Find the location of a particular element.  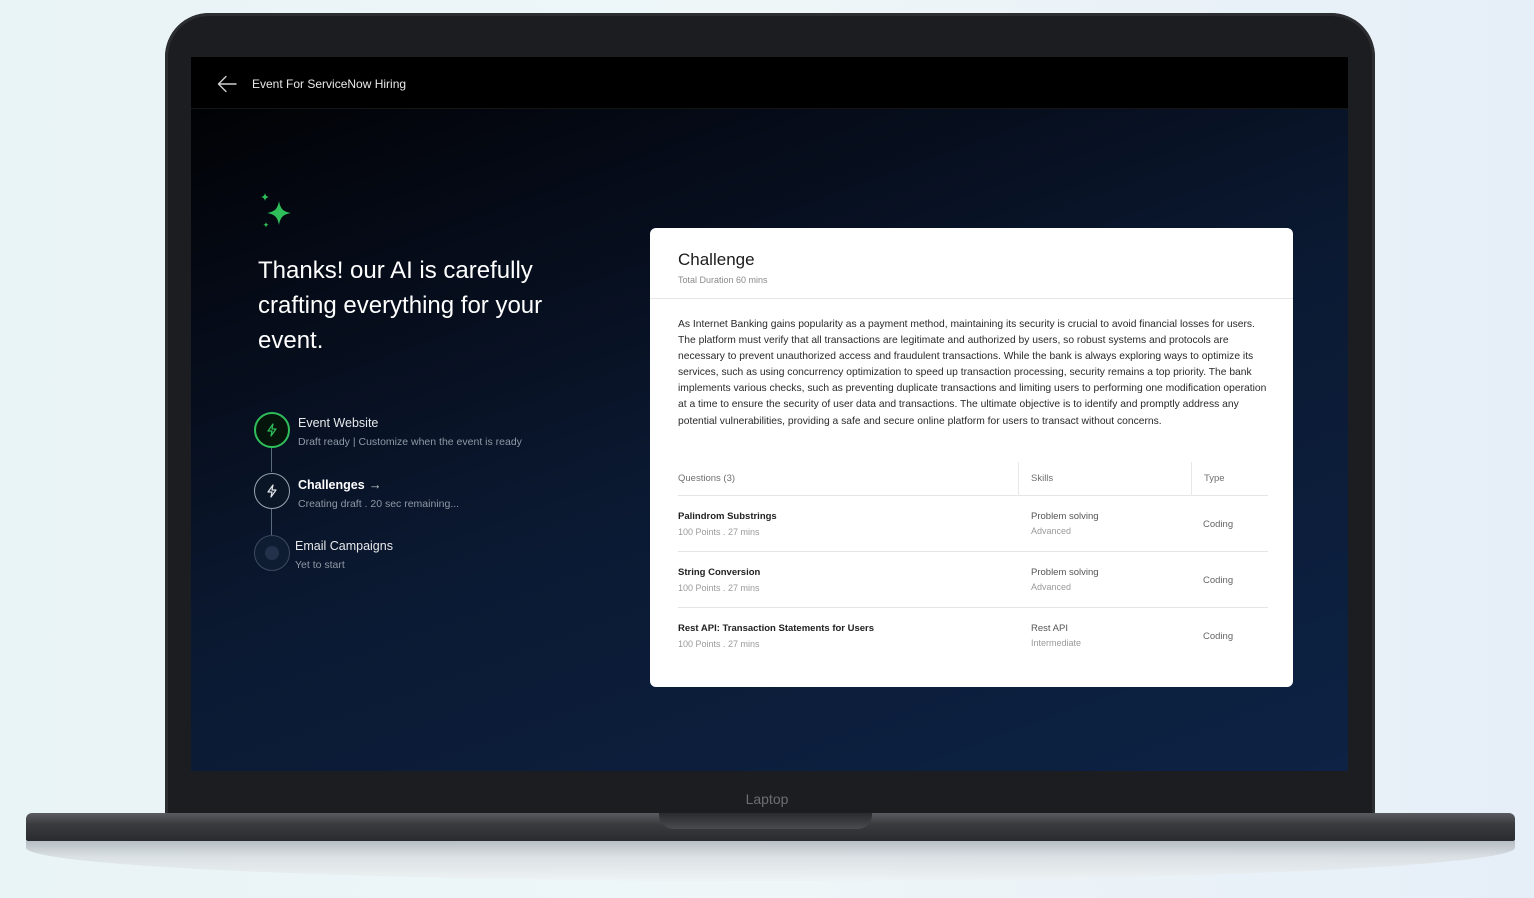

step-status-done is located at coordinates (272, 430).